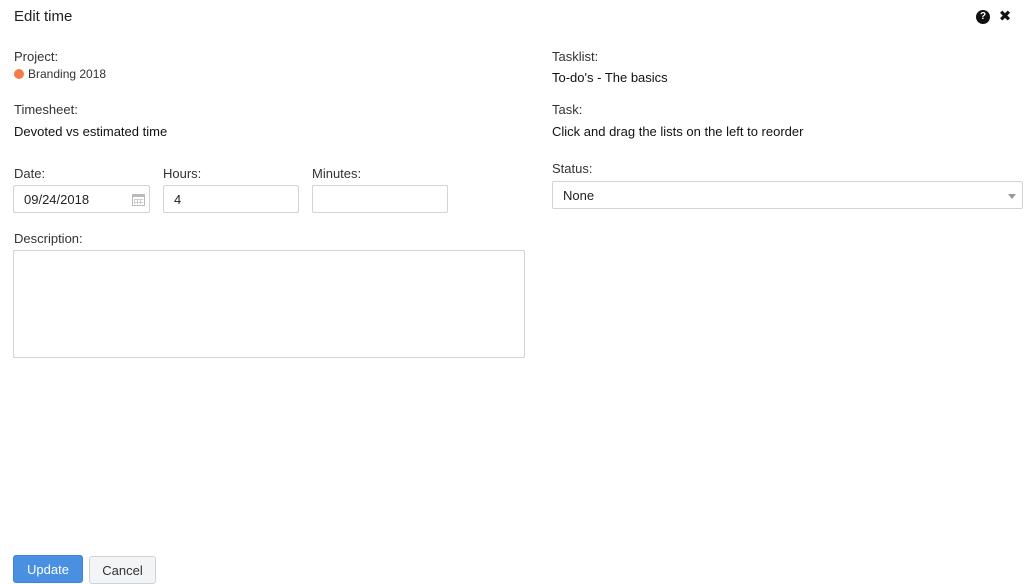  Describe the element at coordinates (19, 74) in the screenshot. I see `project-color-dot` at that location.